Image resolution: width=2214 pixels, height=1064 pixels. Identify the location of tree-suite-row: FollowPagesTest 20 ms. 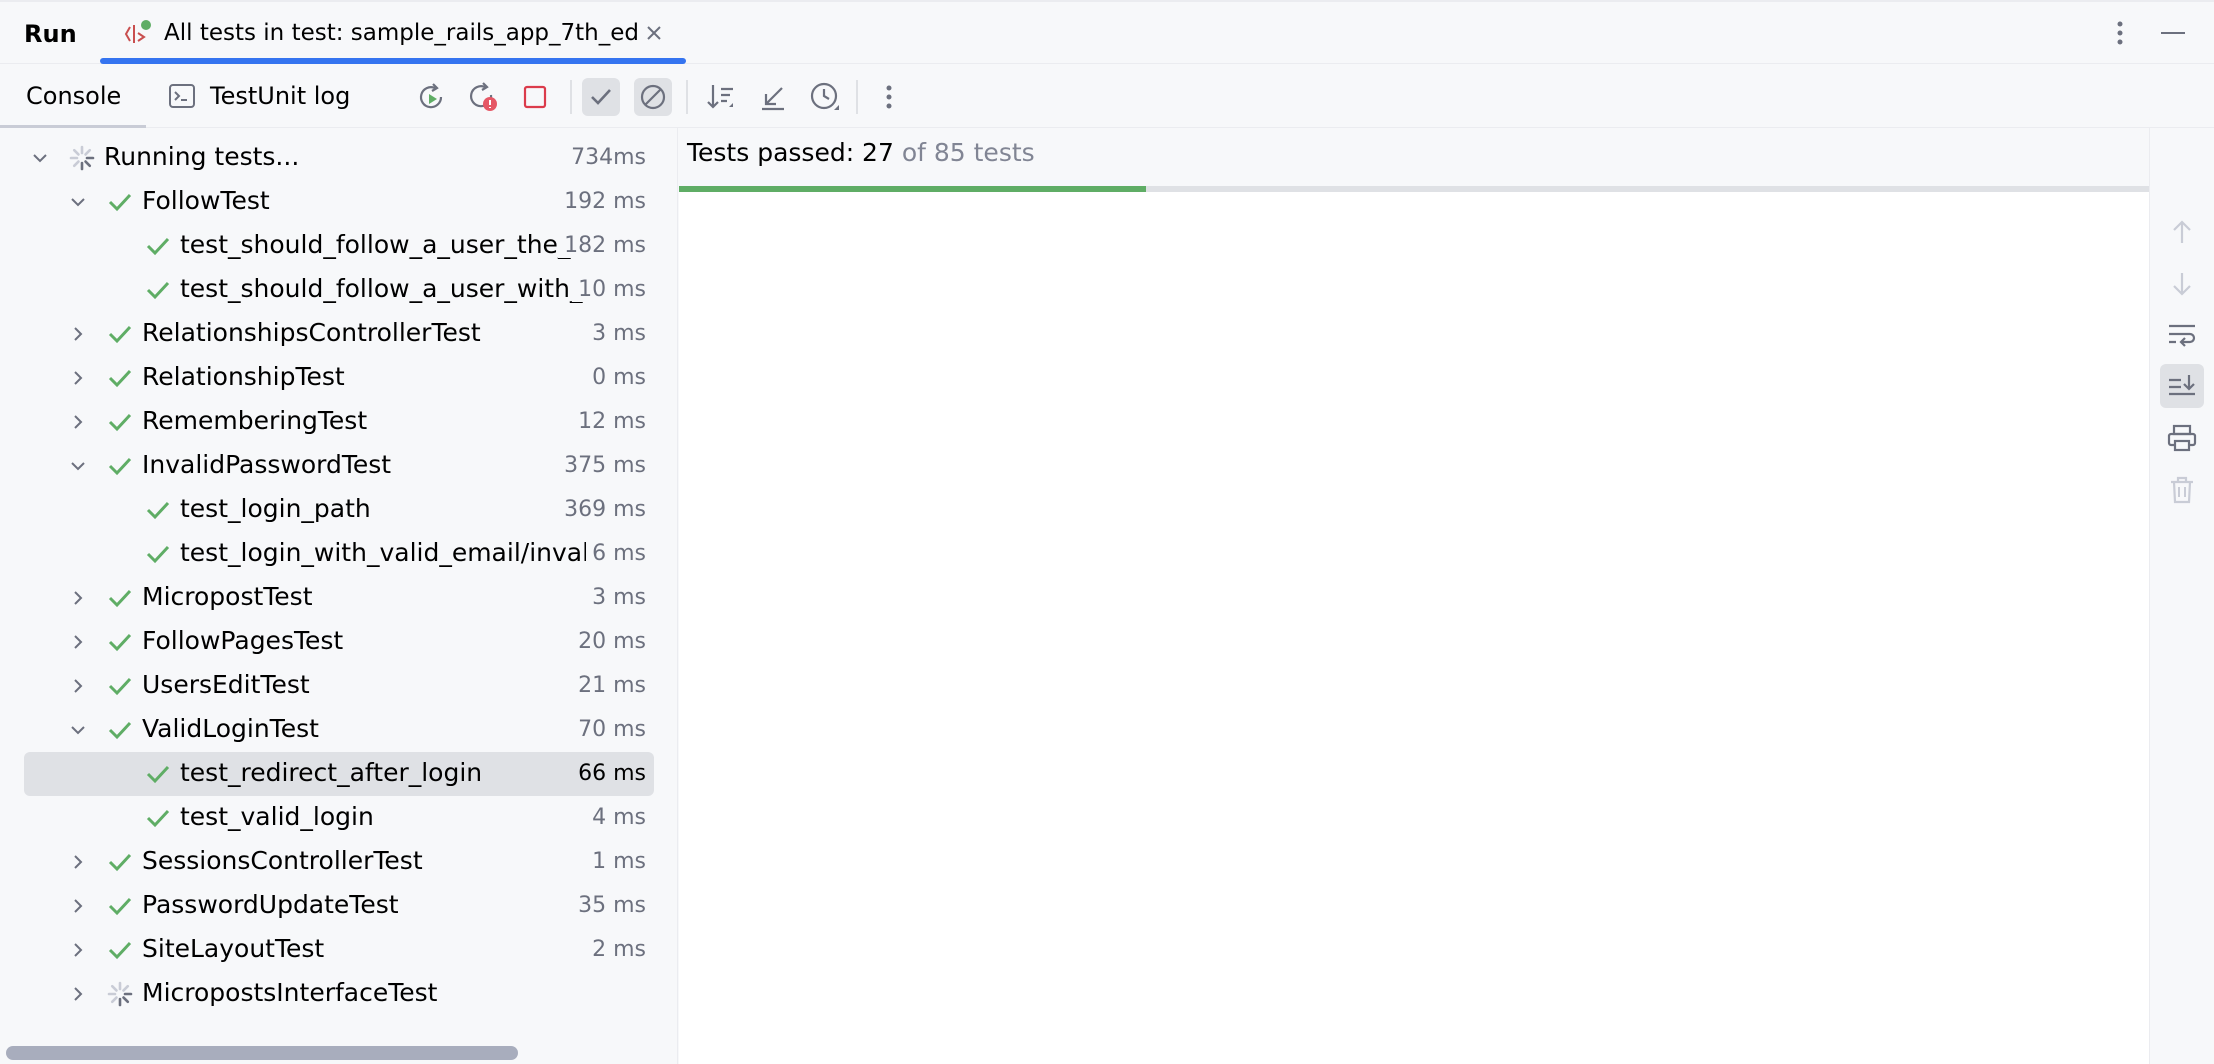
(338, 642).